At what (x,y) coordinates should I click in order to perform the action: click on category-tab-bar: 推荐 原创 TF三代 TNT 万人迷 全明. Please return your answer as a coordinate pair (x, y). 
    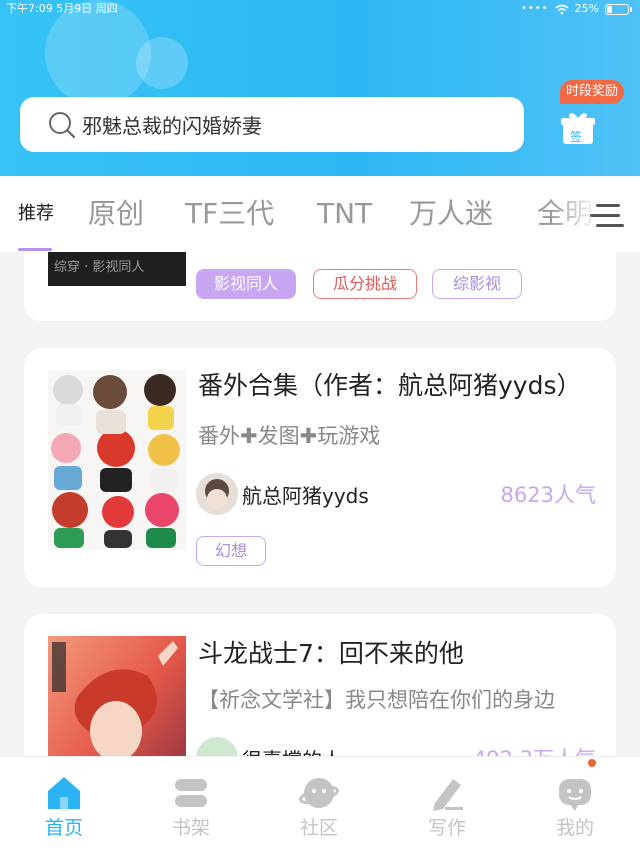
    Looking at the image, I should click on (320, 214).